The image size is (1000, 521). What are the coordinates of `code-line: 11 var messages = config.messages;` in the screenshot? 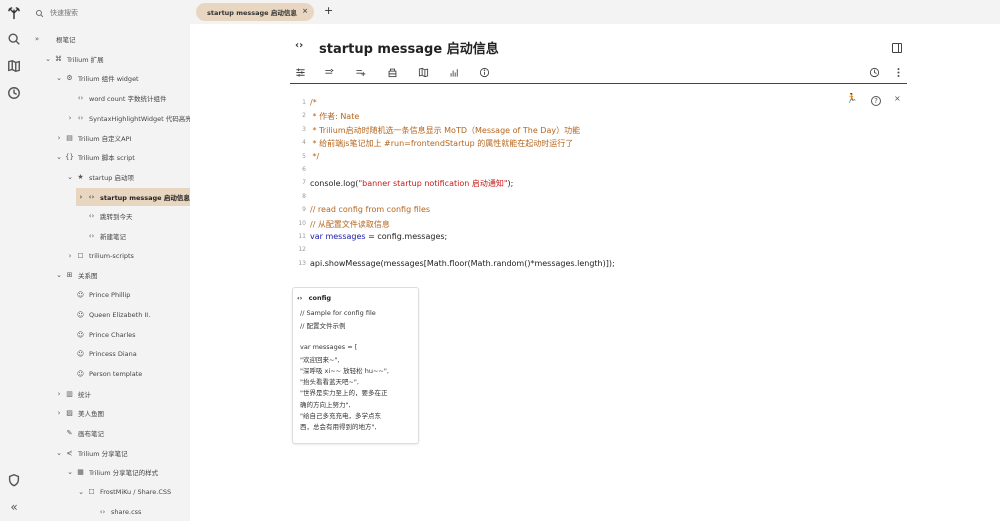 It's located at (540, 238).